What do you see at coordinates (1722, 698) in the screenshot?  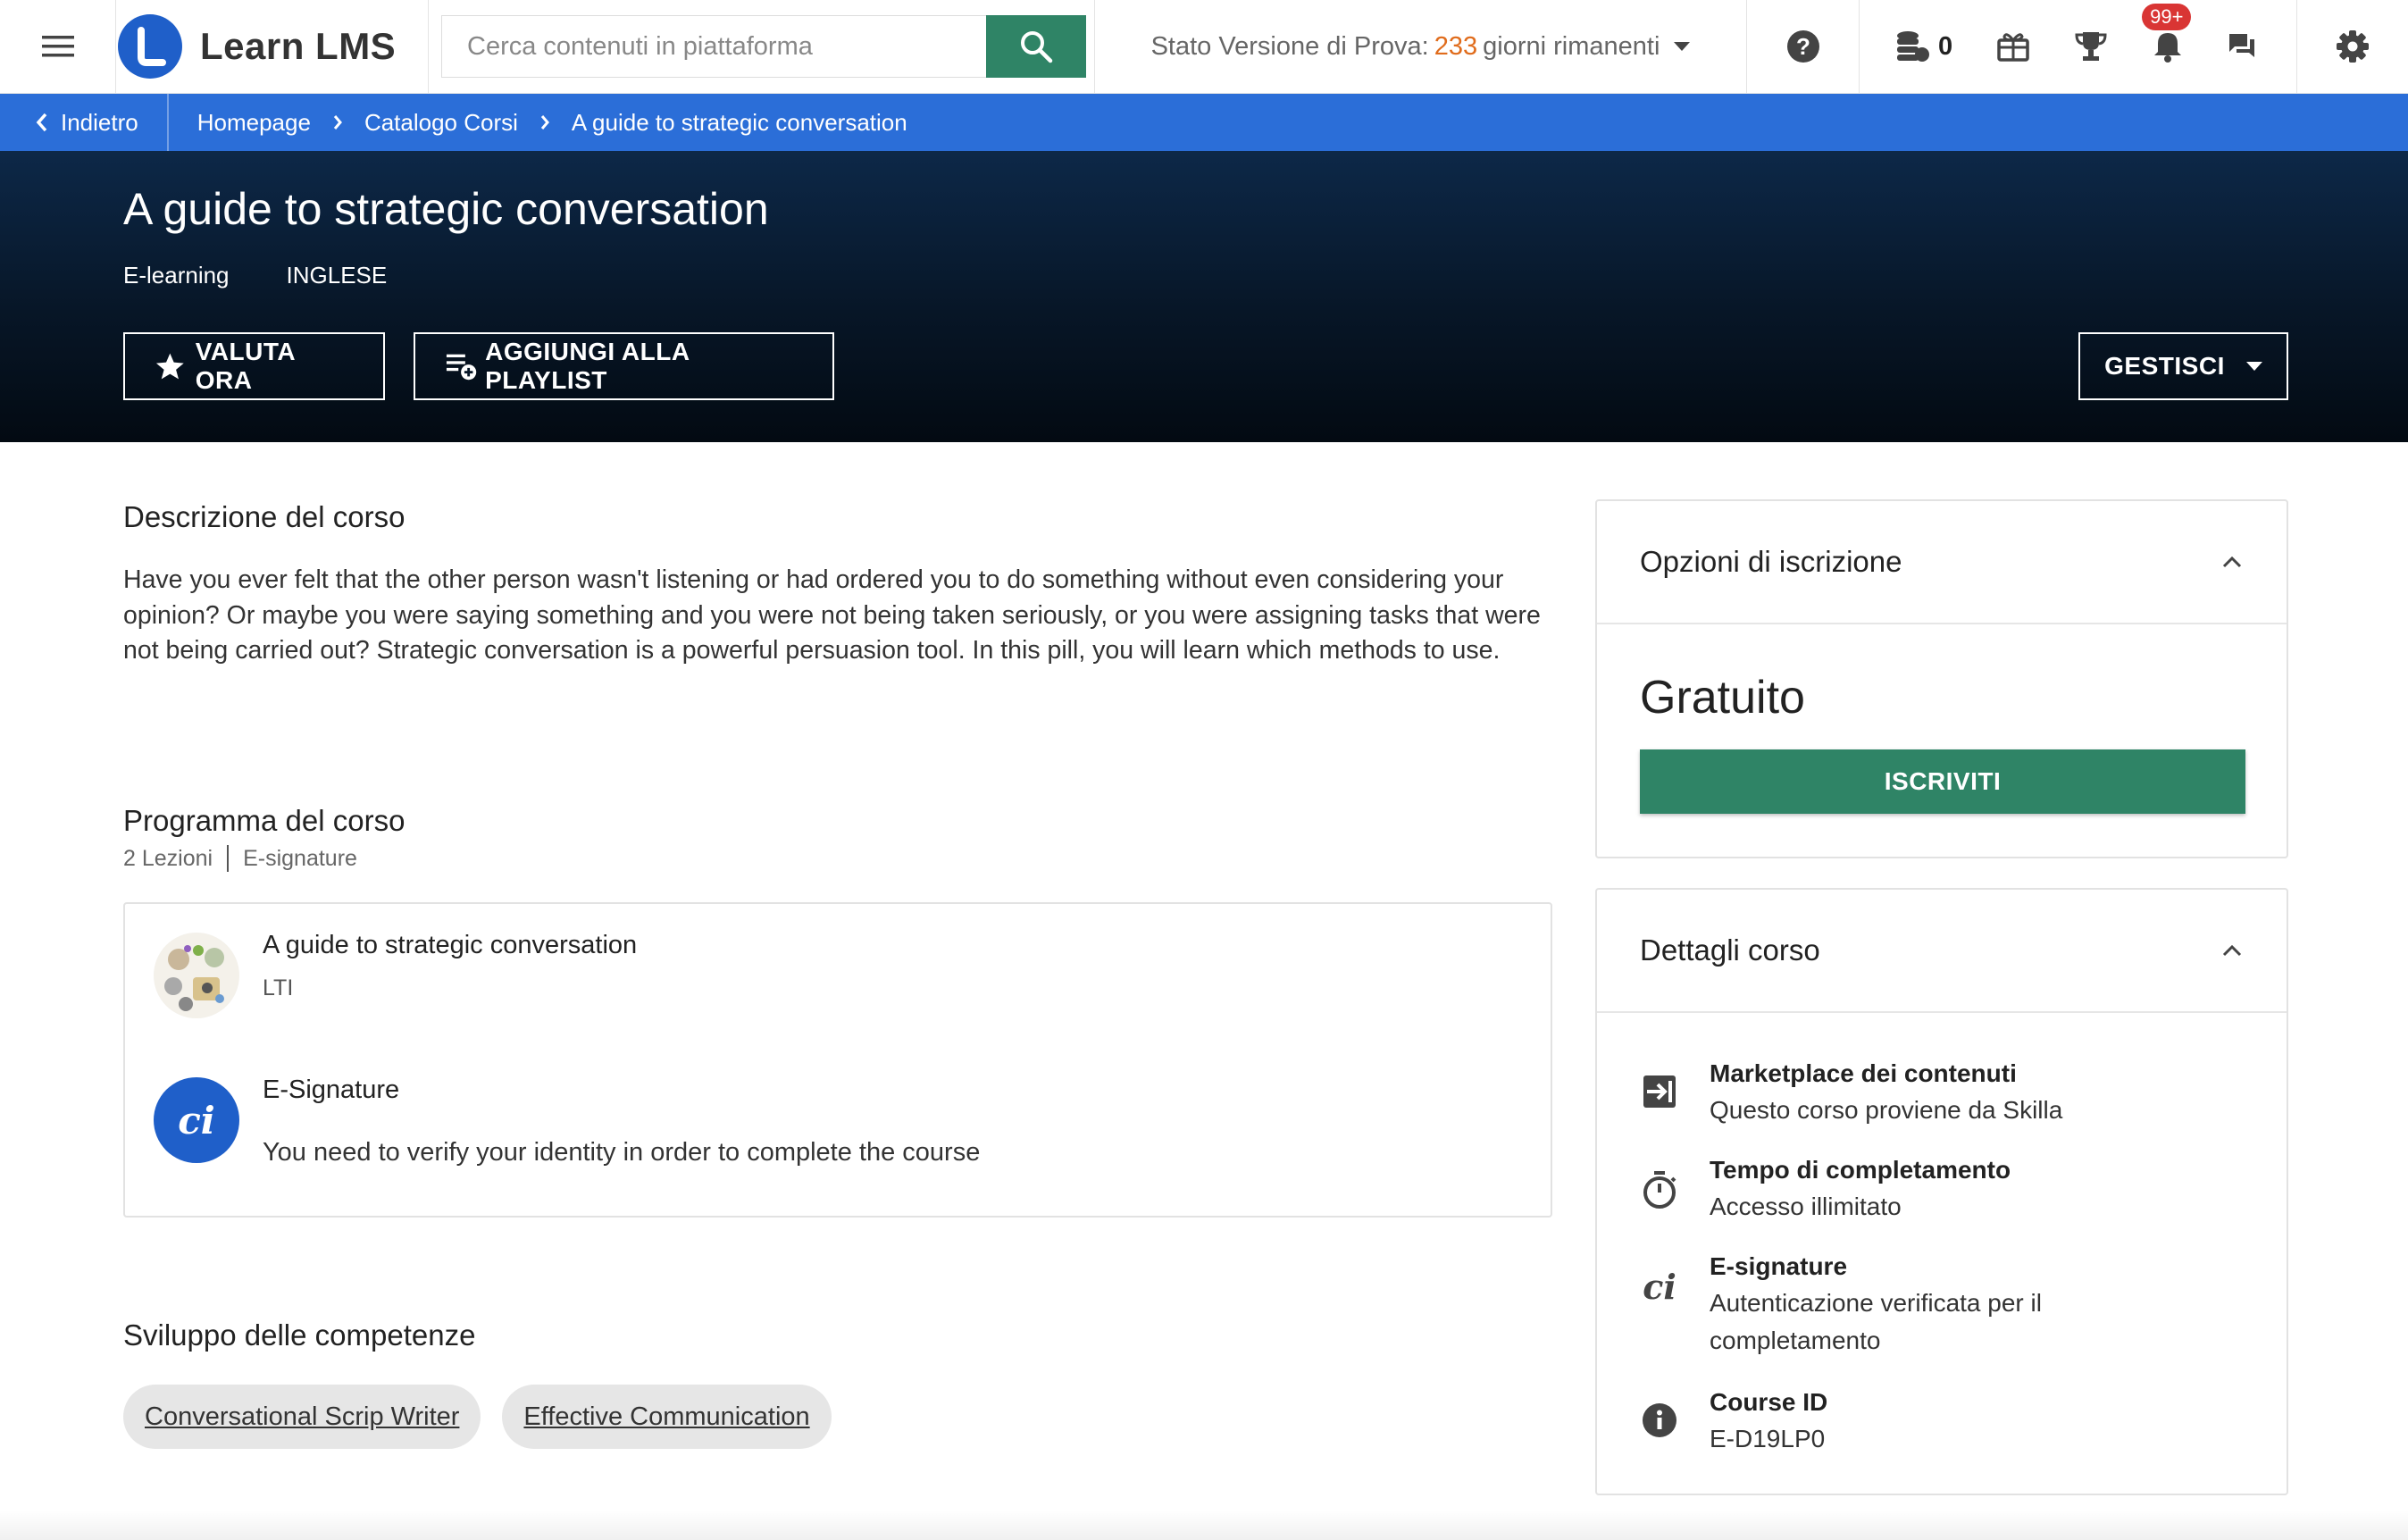 I see `course-price: Gratuito` at bounding box center [1722, 698].